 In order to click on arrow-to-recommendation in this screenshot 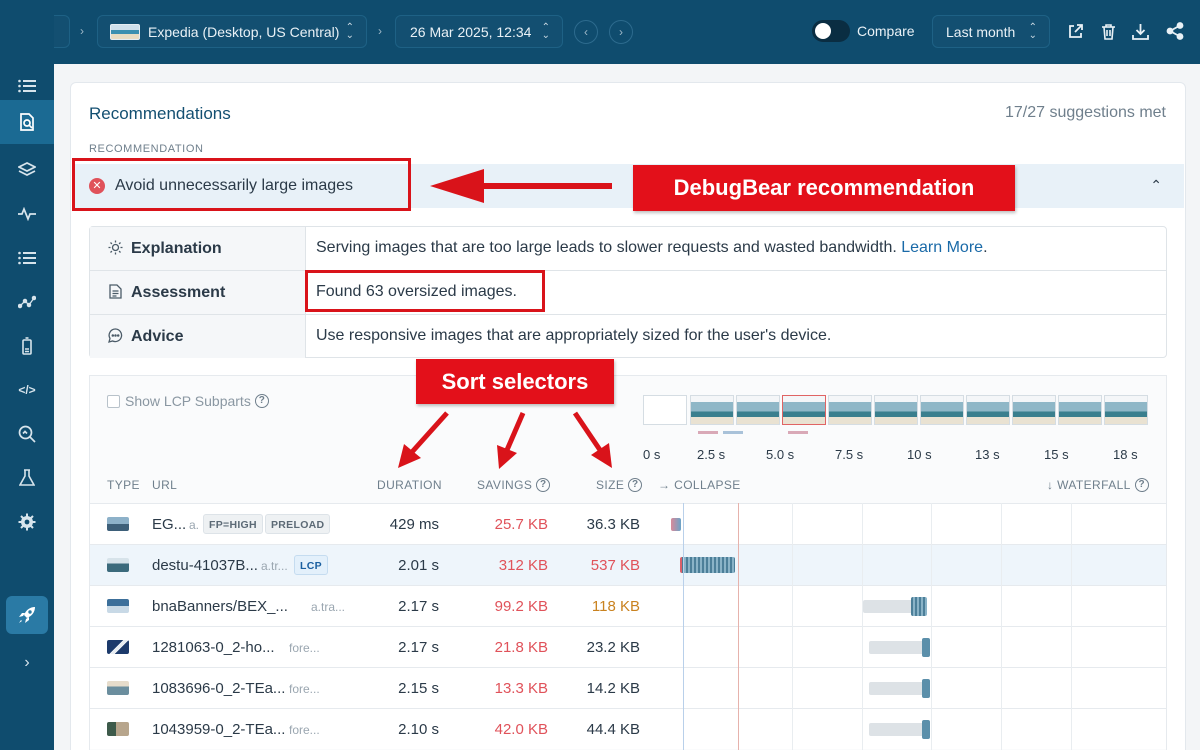, I will do `click(521, 186)`.